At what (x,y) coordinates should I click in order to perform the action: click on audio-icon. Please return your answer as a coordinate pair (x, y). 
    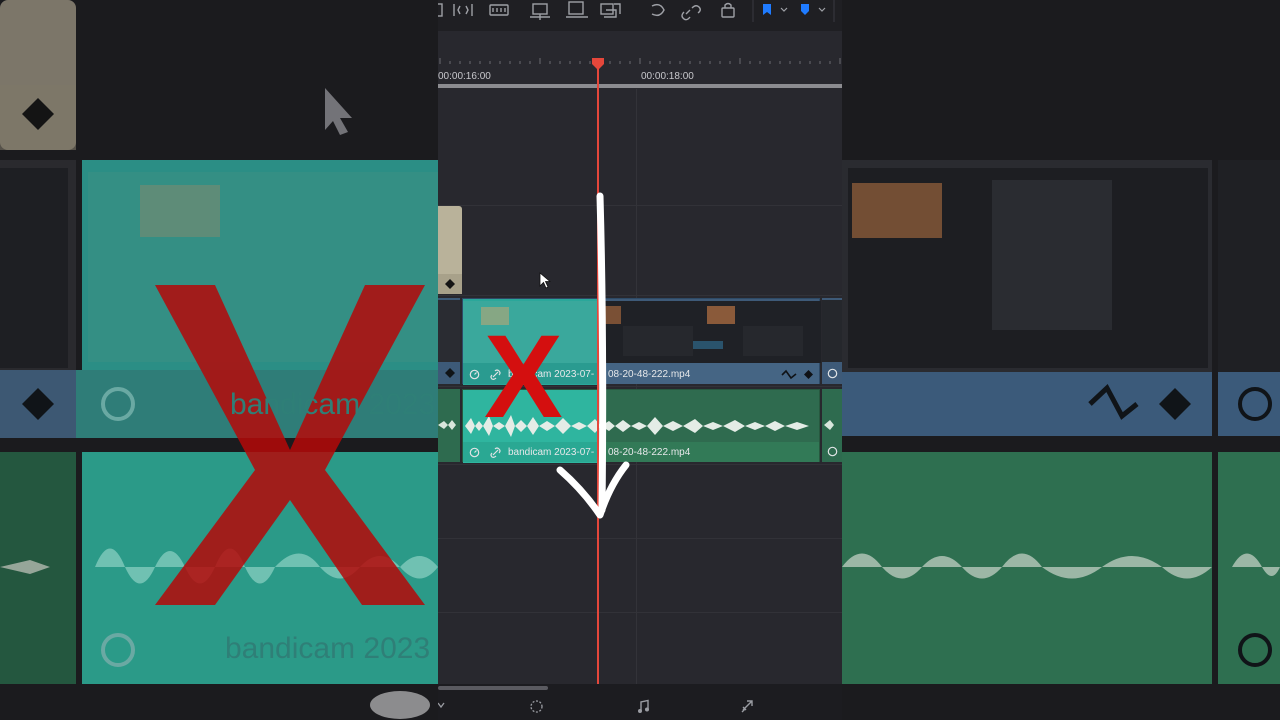
    Looking at the image, I should click on (643, 706).